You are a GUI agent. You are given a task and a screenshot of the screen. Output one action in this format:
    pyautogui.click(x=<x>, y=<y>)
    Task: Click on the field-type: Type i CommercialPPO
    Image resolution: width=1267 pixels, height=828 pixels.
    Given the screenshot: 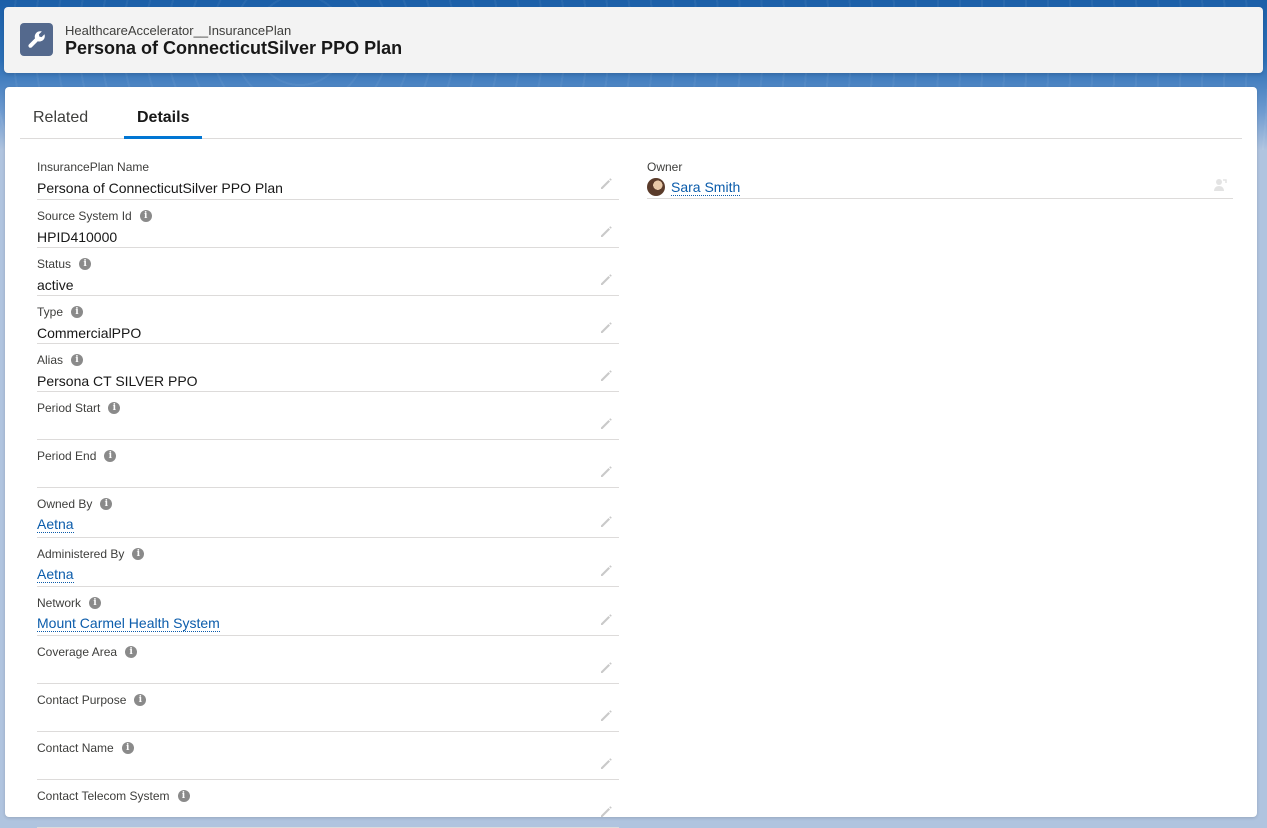 What is the action you would take?
    pyautogui.click(x=328, y=320)
    